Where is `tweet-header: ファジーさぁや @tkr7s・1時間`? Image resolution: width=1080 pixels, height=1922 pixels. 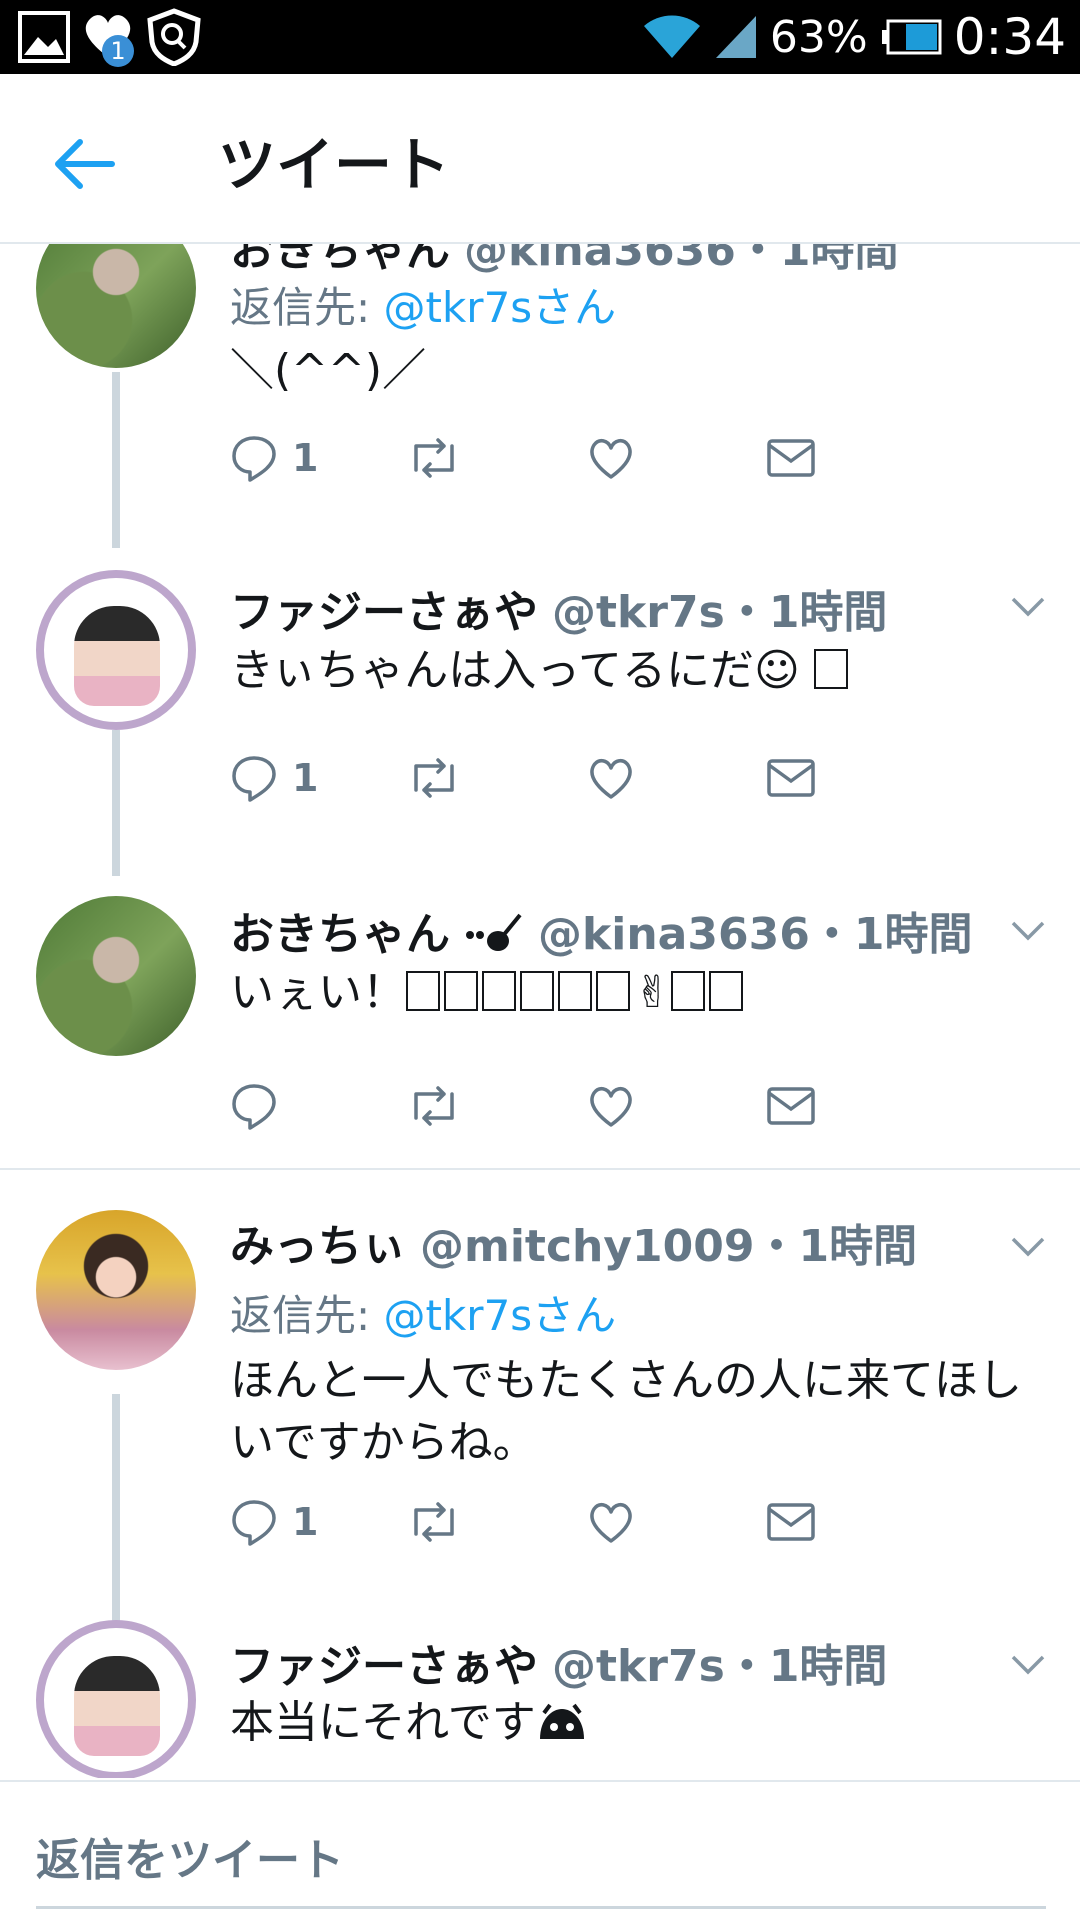 tweet-header: ファジーさぁや @tkr7s・1時間 is located at coordinates (558, 1662).